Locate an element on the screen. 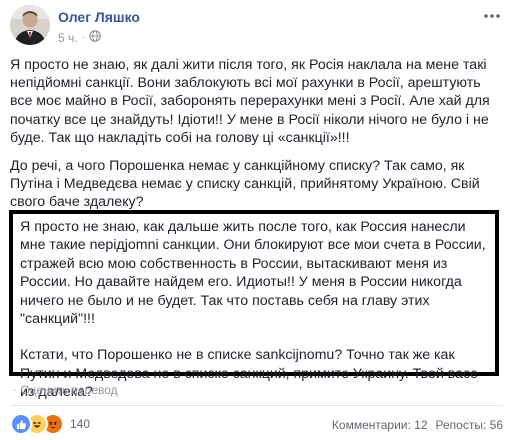  avatar-photo is located at coordinates (30, 25).